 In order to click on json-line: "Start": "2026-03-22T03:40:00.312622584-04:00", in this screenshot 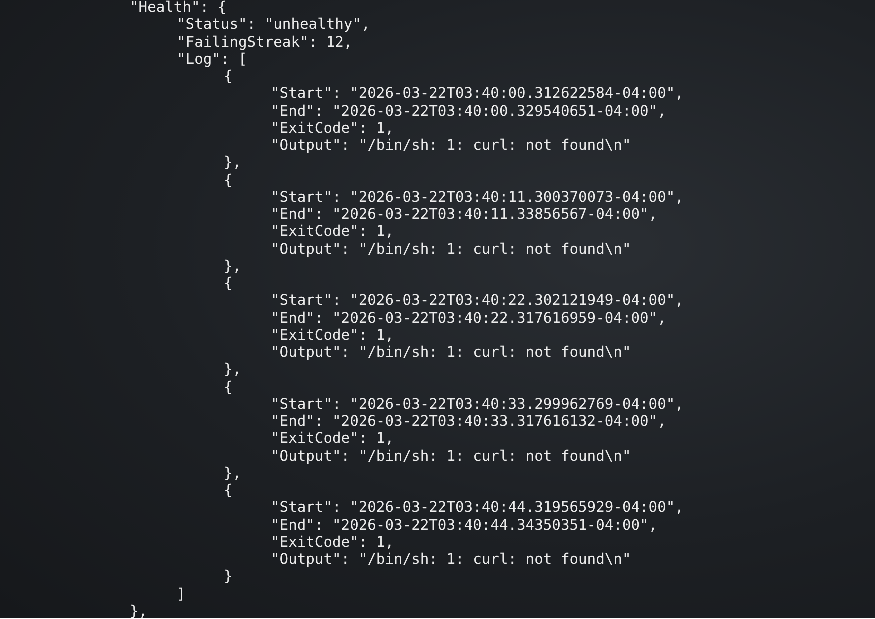, I will do `click(477, 93)`.